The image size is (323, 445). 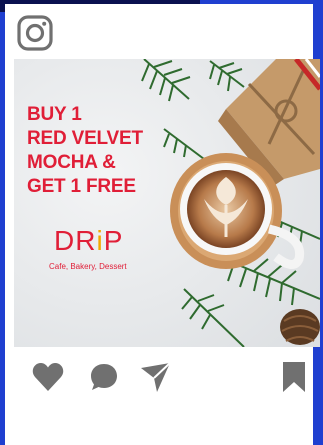 What do you see at coordinates (294, 377) in the screenshot?
I see `bookmark-icon` at bounding box center [294, 377].